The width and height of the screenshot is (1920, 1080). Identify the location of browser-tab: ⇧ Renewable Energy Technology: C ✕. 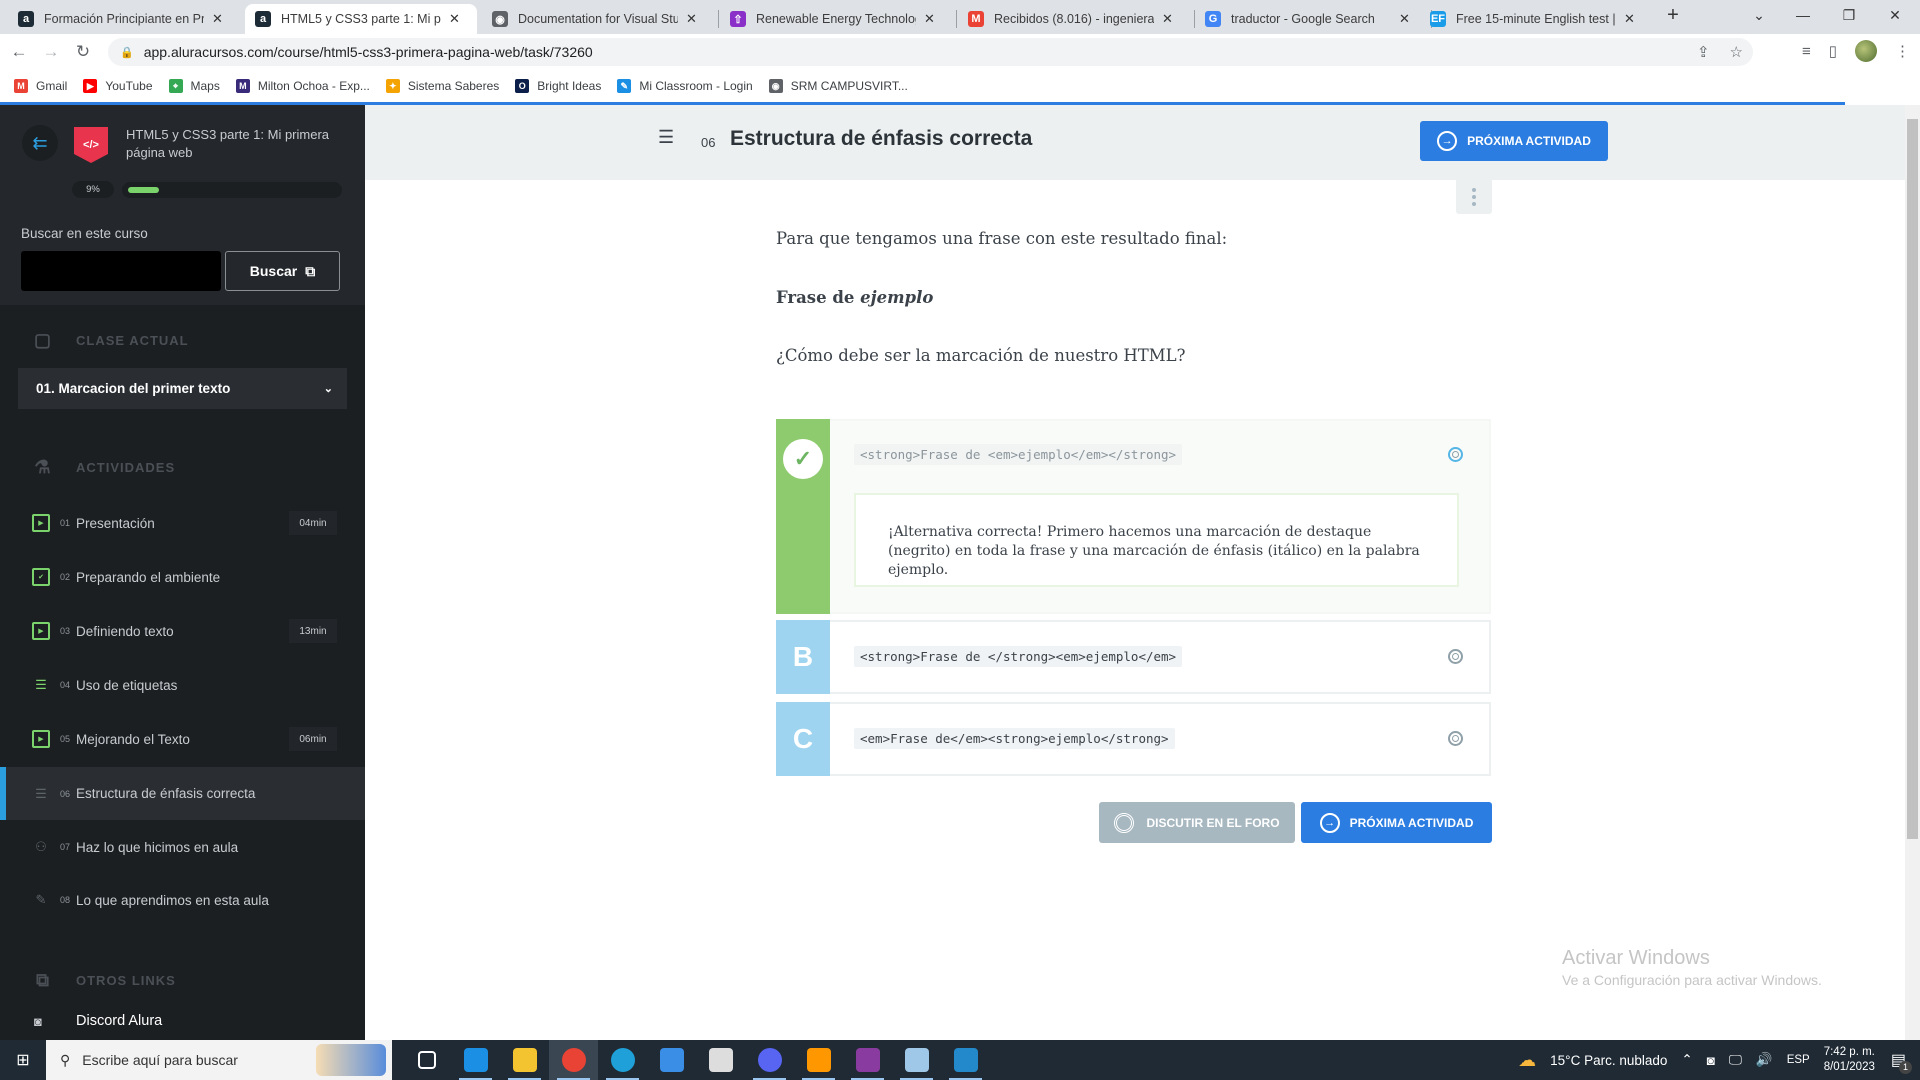
(836, 19).